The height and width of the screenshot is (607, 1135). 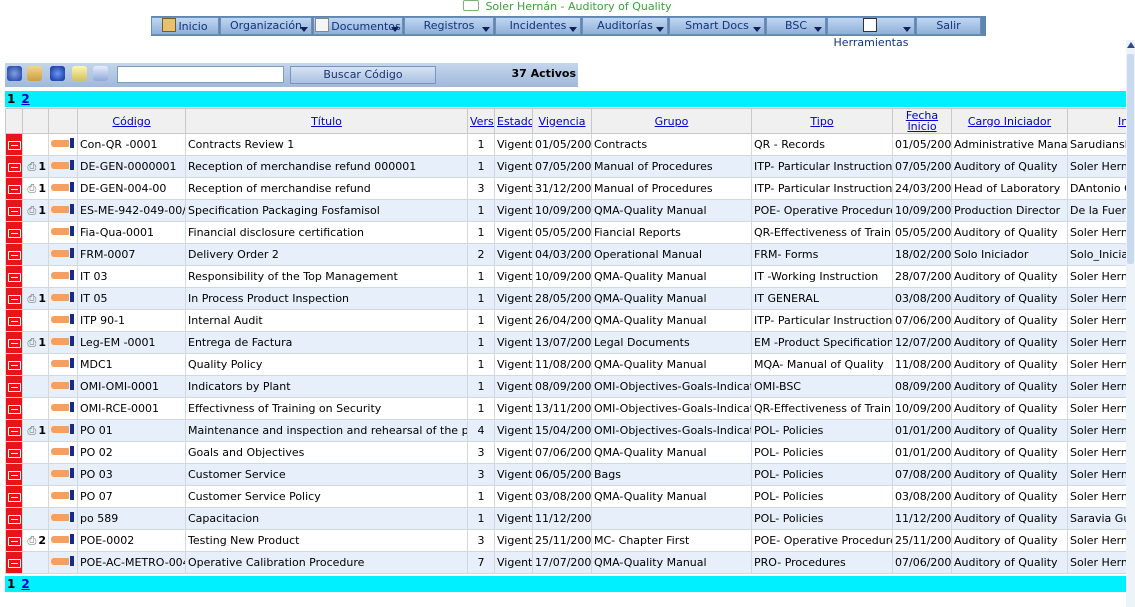 I want to click on page-2-bottom: 2, so click(x=25, y=584).